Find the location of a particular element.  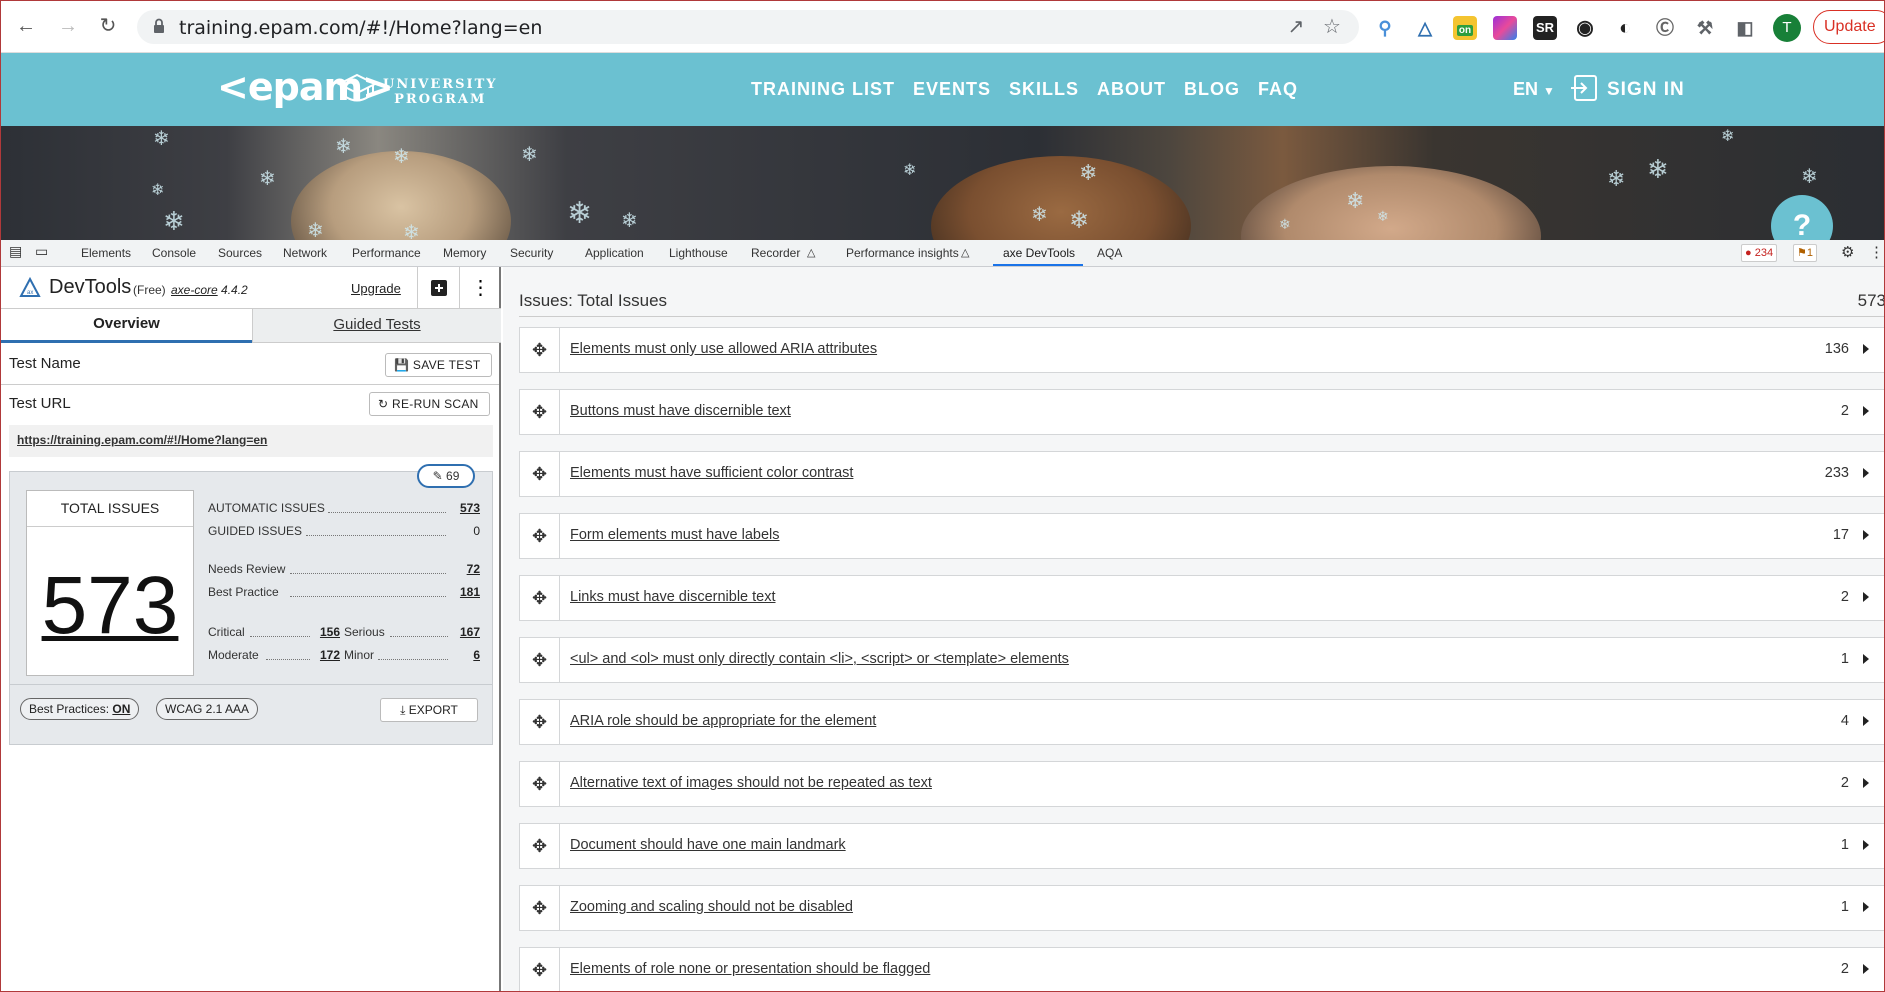

needs-review-badge: ✎ 69 is located at coordinates (446, 476).